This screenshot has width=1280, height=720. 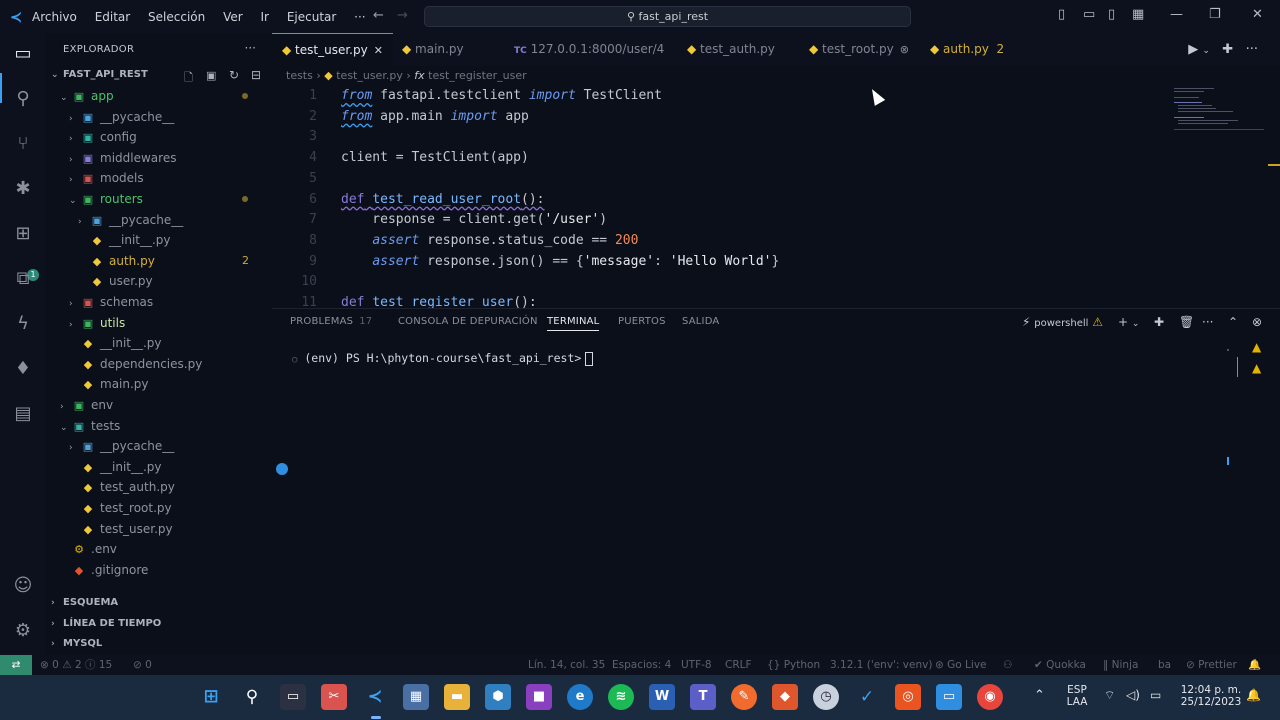 What do you see at coordinates (106, 624) in the screenshot?
I see `section-linea-tiempo: › LÍNEA DE TIEMPO` at bounding box center [106, 624].